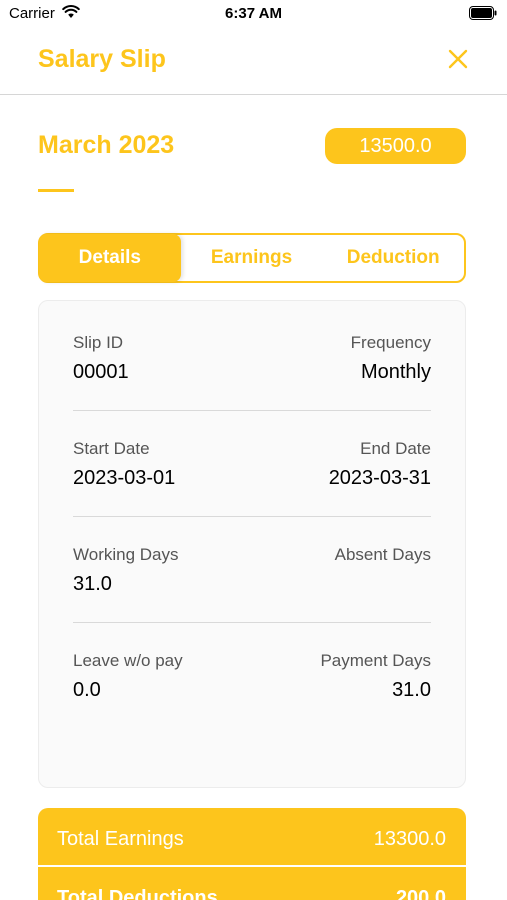  Describe the element at coordinates (126, 554) in the screenshot. I see `detail-label: Working Days` at that location.